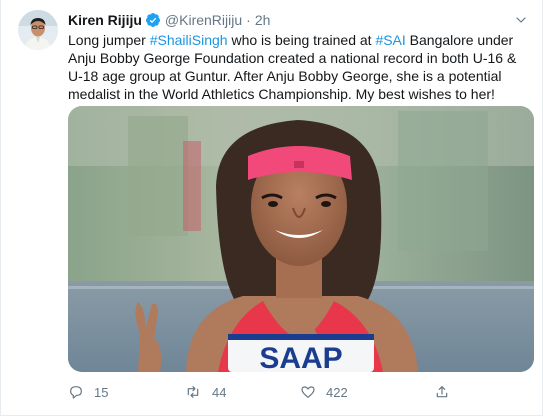  I want to click on retweet-count: 44, so click(219, 392).